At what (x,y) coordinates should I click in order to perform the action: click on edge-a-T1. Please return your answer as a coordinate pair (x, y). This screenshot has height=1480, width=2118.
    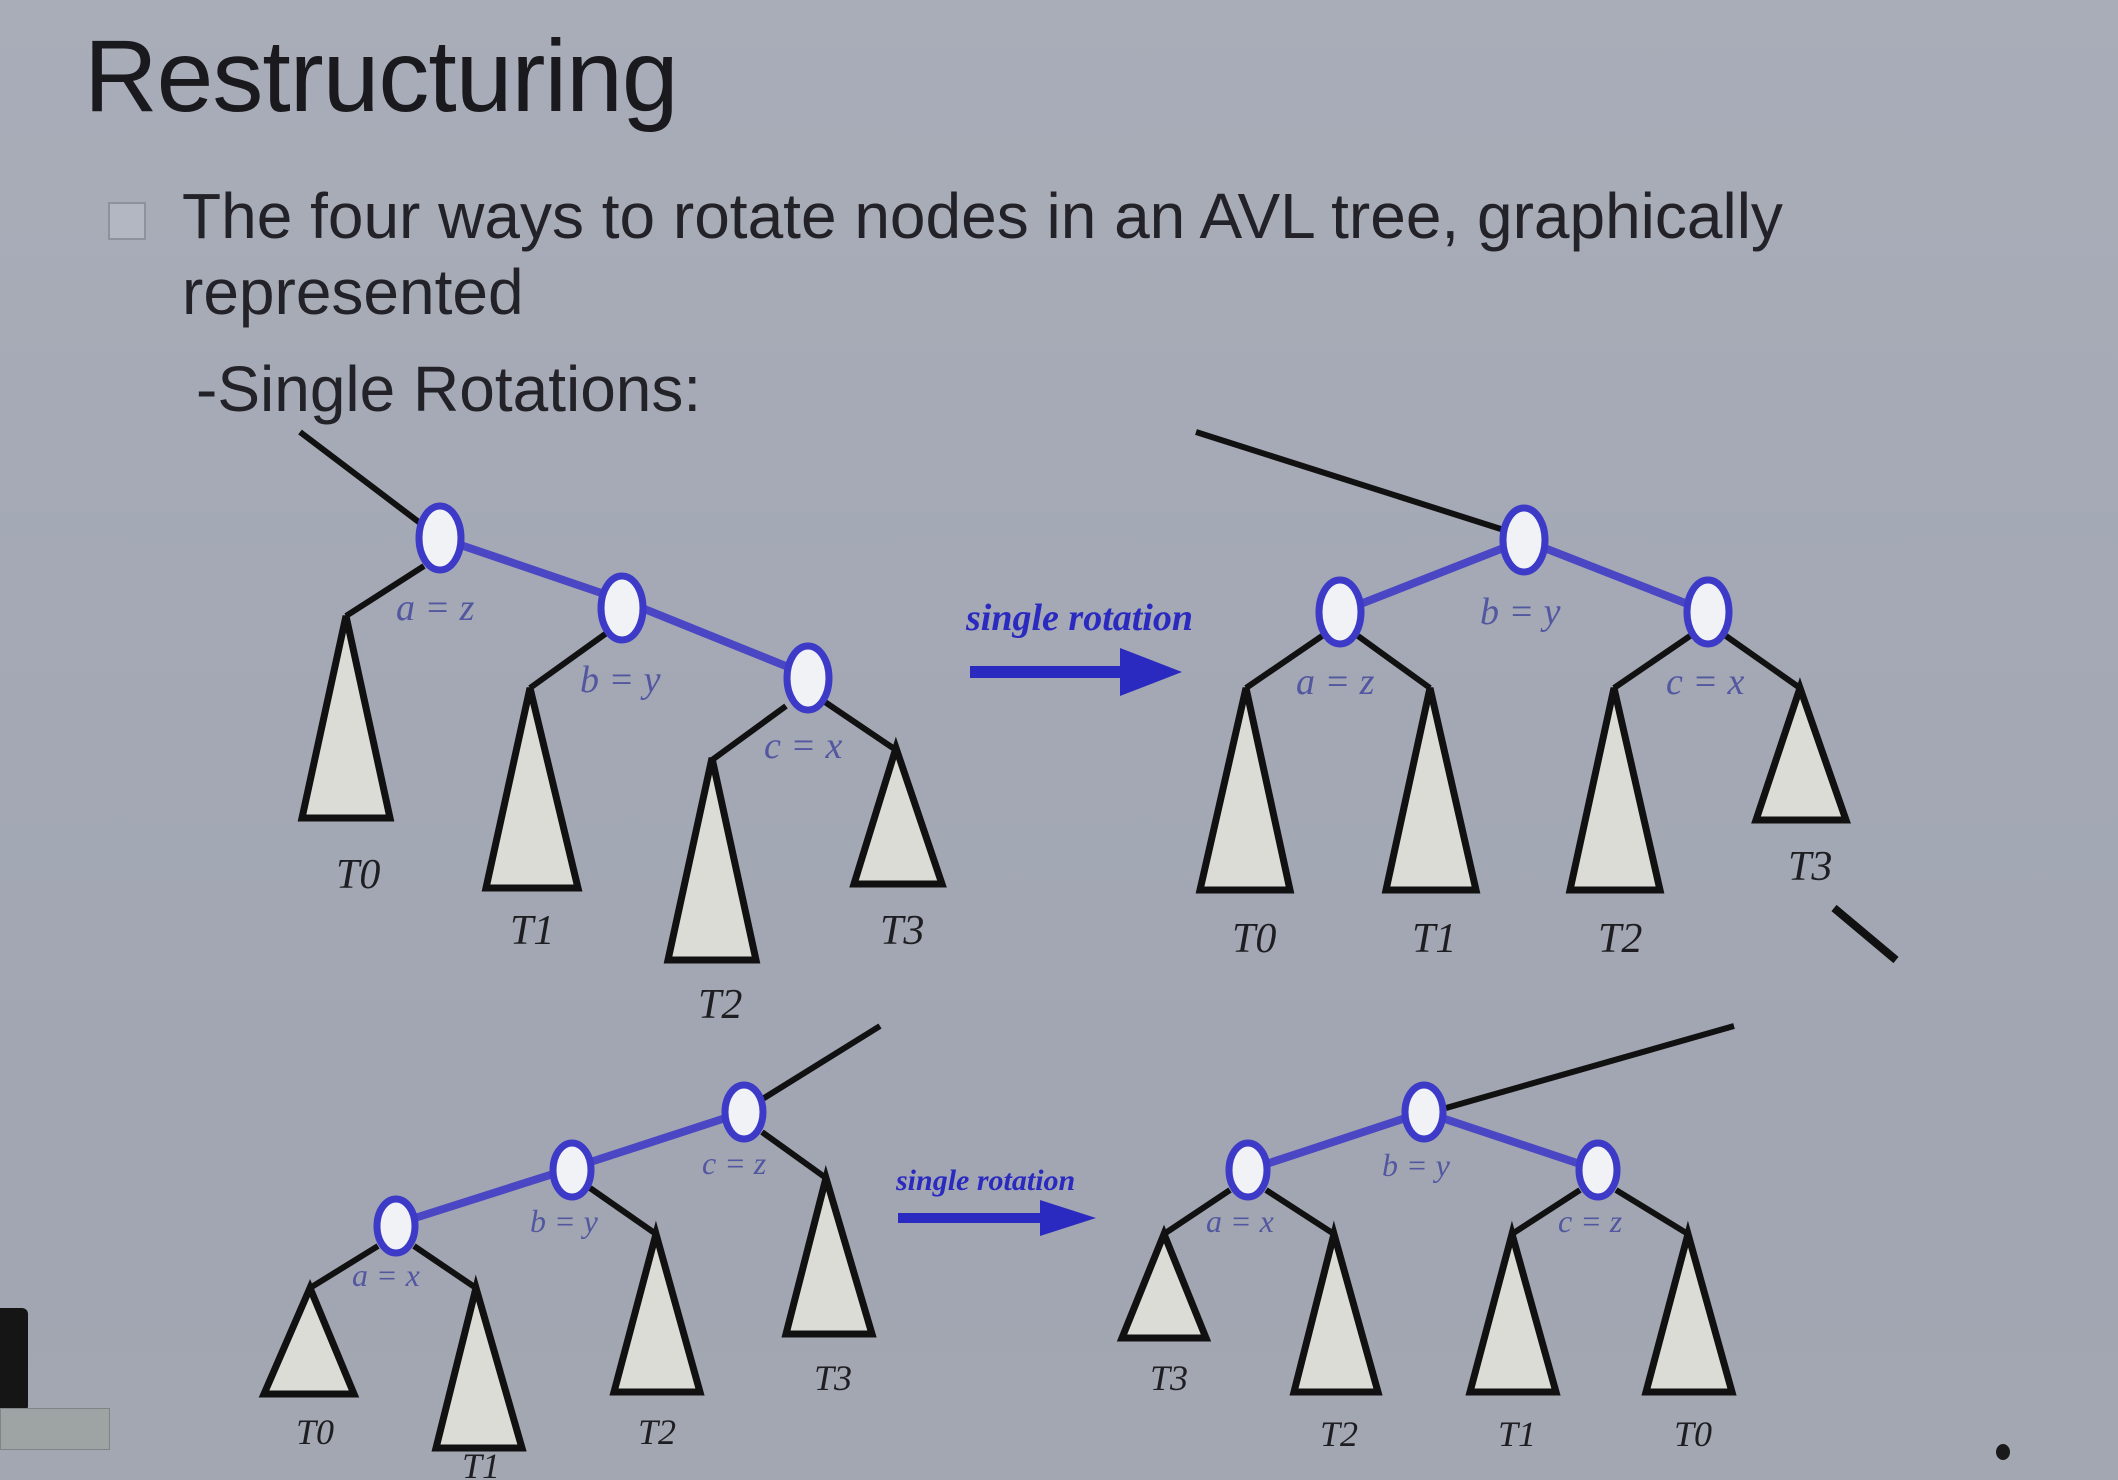
    Looking at the image, I should click on (445, 1267).